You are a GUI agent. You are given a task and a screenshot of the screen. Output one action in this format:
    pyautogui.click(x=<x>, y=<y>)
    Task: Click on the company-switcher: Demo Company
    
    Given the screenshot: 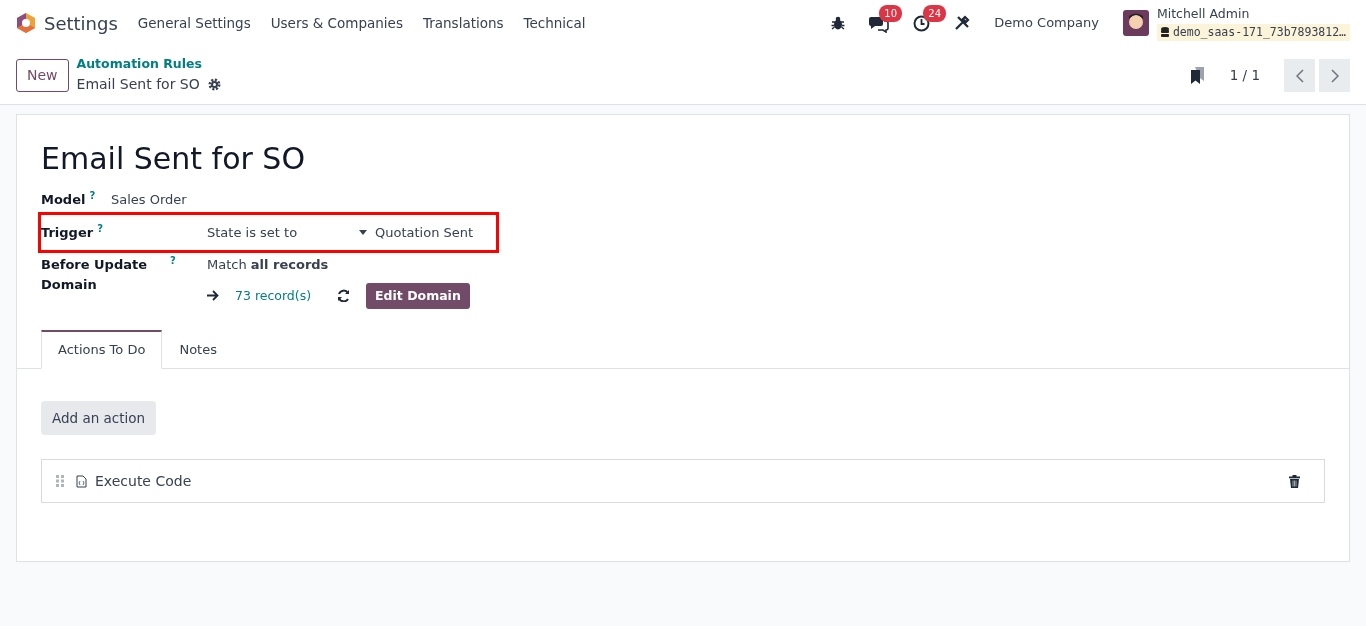 What is the action you would take?
    pyautogui.click(x=1046, y=23)
    